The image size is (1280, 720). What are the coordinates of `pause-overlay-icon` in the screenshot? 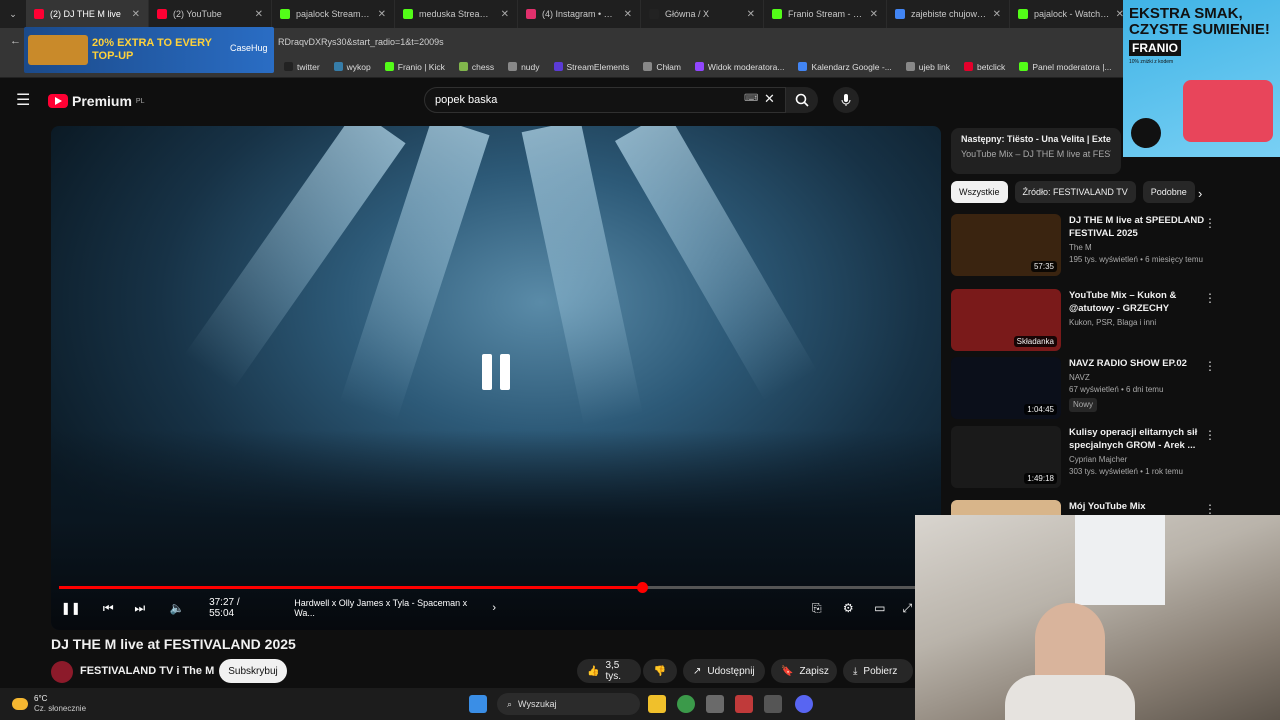 It's located at (496, 374).